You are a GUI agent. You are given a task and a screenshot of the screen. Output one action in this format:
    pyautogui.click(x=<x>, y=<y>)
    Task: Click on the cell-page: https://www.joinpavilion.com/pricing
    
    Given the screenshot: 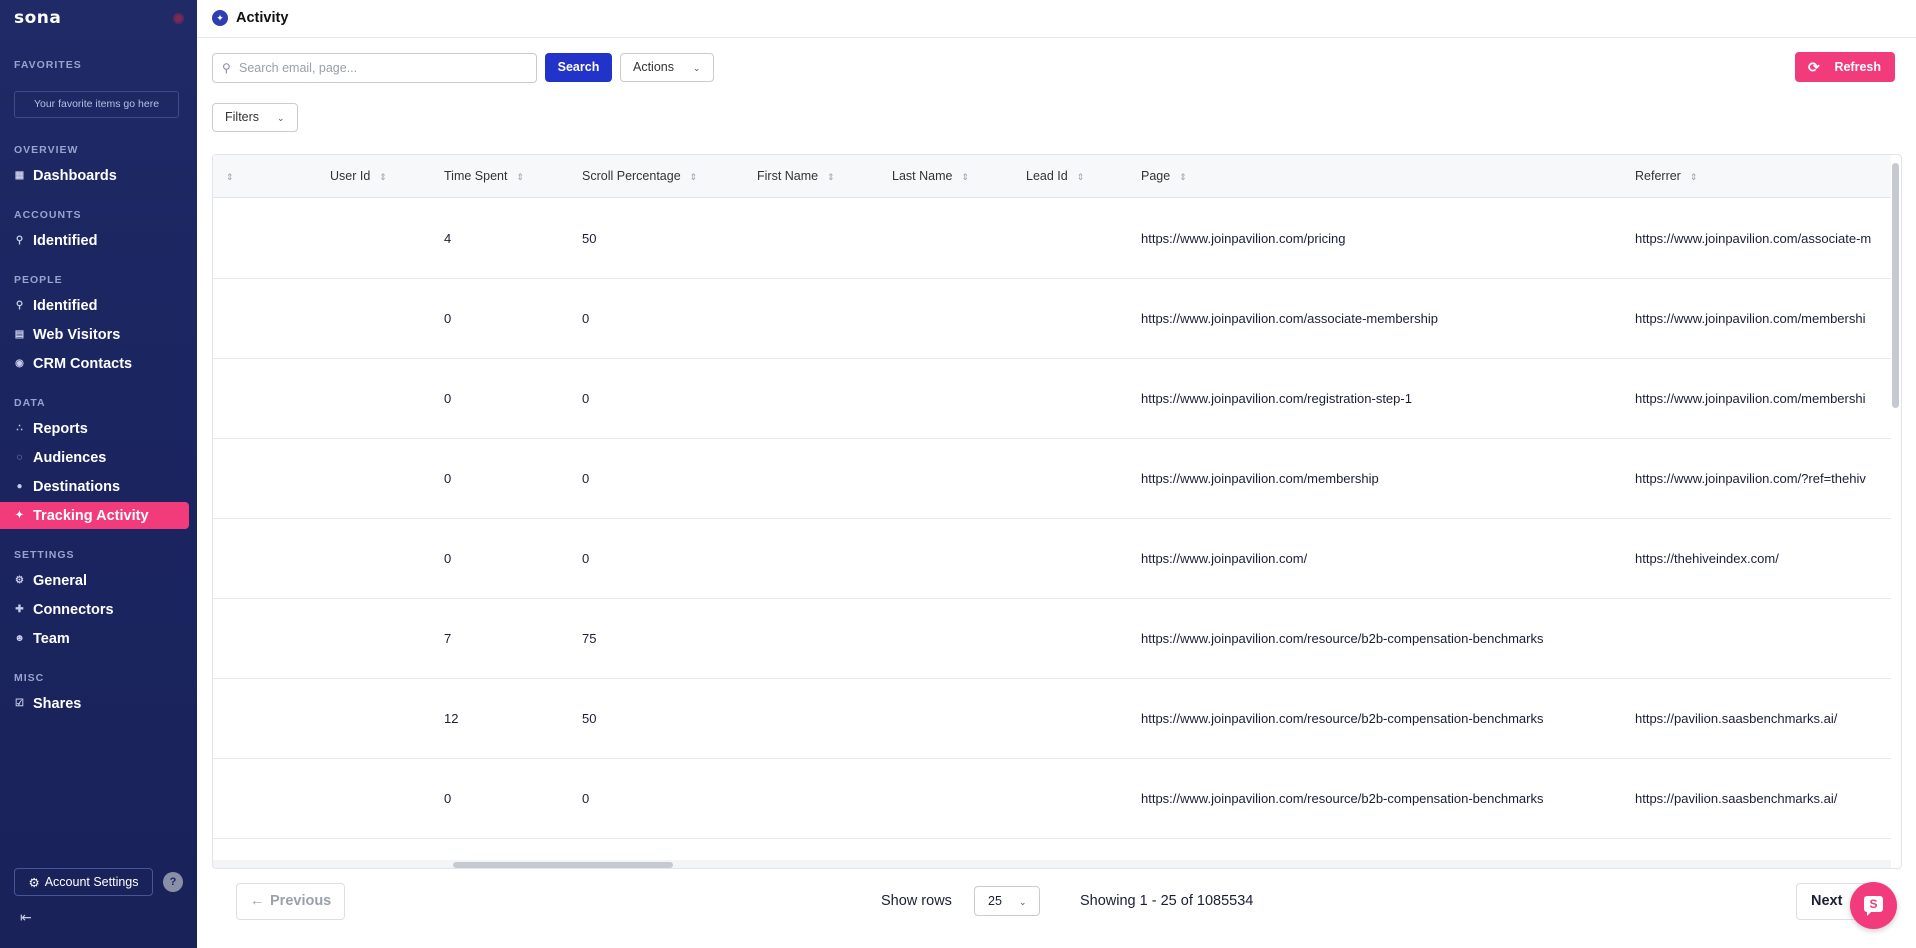 What is the action you would take?
    pyautogui.click(x=1243, y=239)
    